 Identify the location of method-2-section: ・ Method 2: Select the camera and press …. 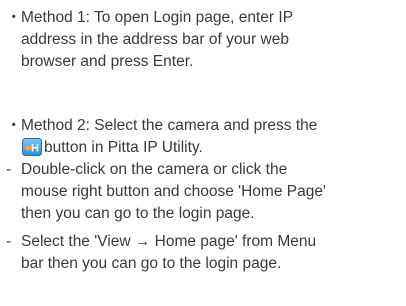
(203, 137).